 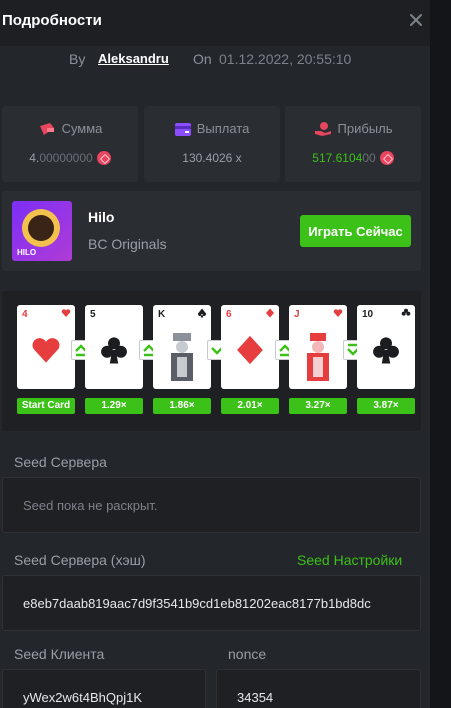 I want to click on card-1: 5, so click(x=114, y=347).